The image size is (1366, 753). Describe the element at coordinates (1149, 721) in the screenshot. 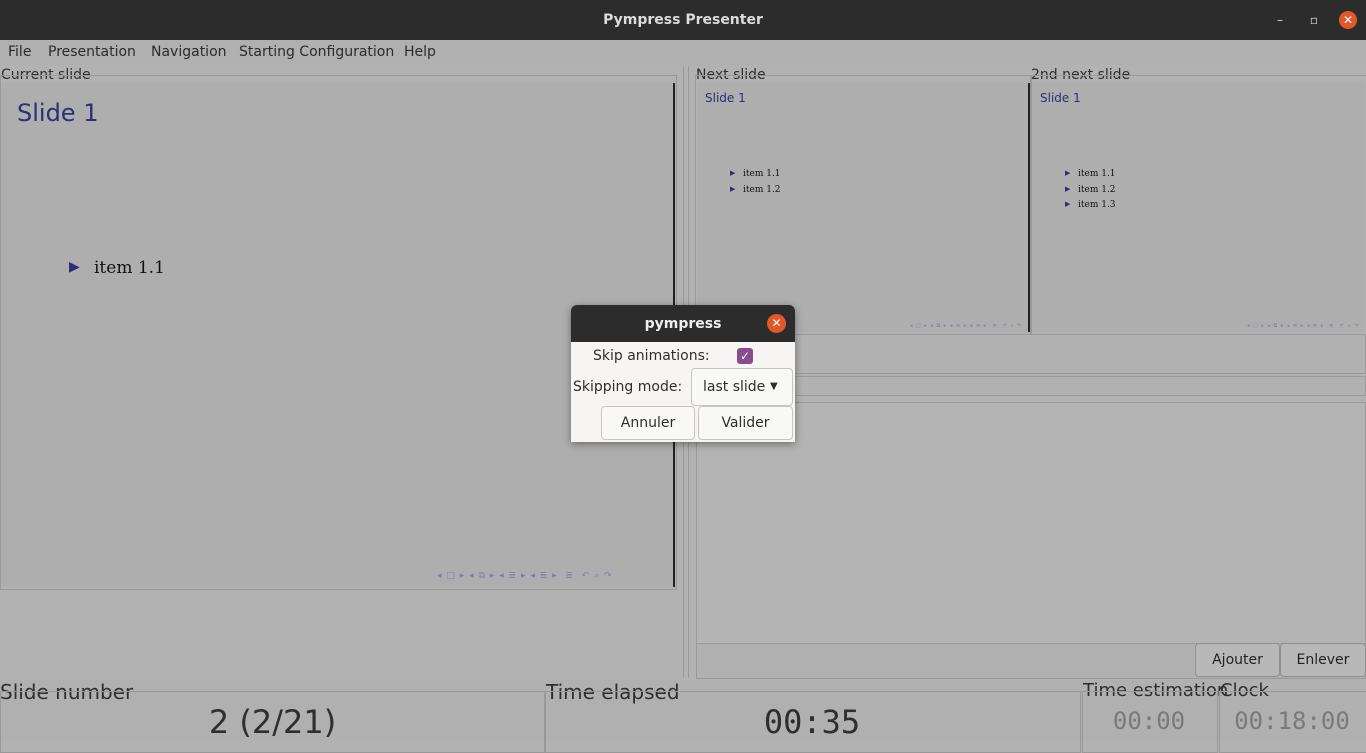

I see `time-estimation-value: 00:00` at that location.